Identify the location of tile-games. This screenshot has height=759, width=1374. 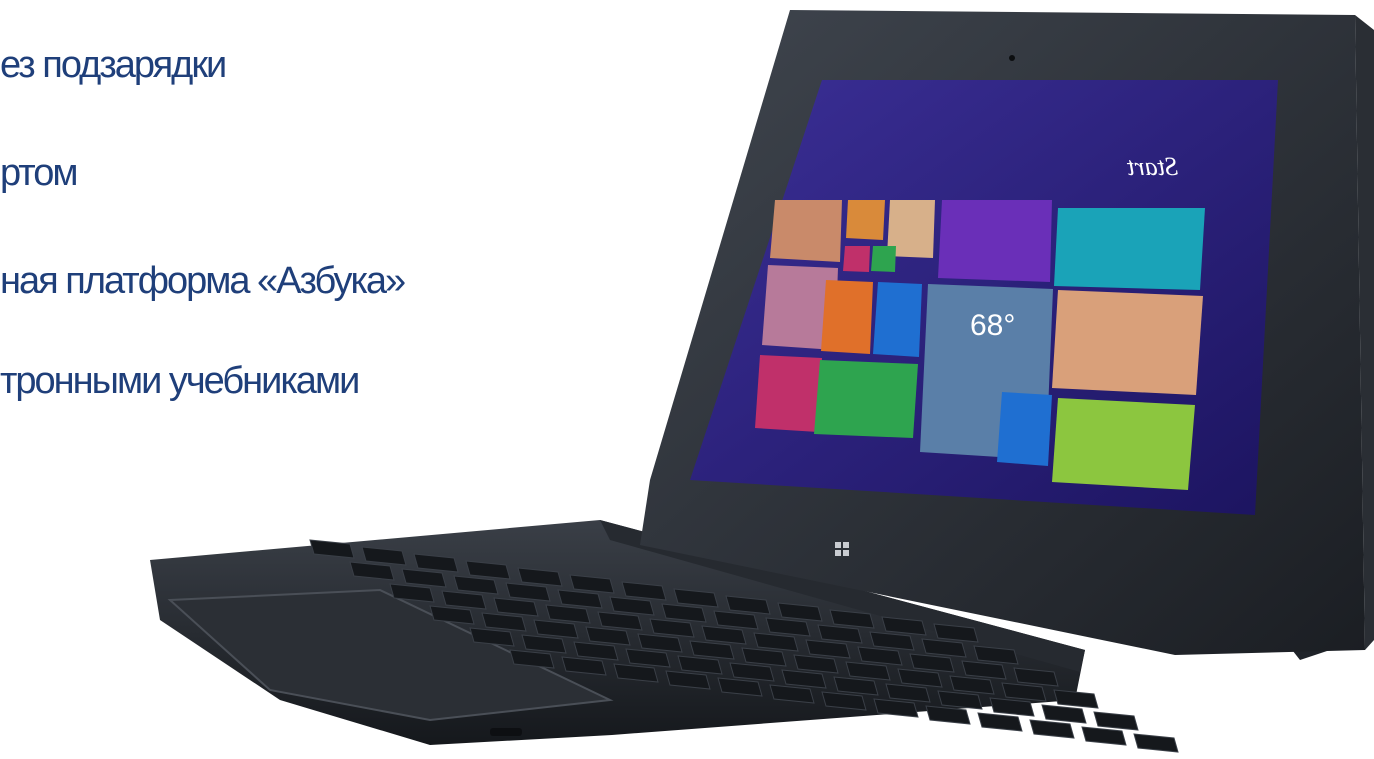
(866, 399).